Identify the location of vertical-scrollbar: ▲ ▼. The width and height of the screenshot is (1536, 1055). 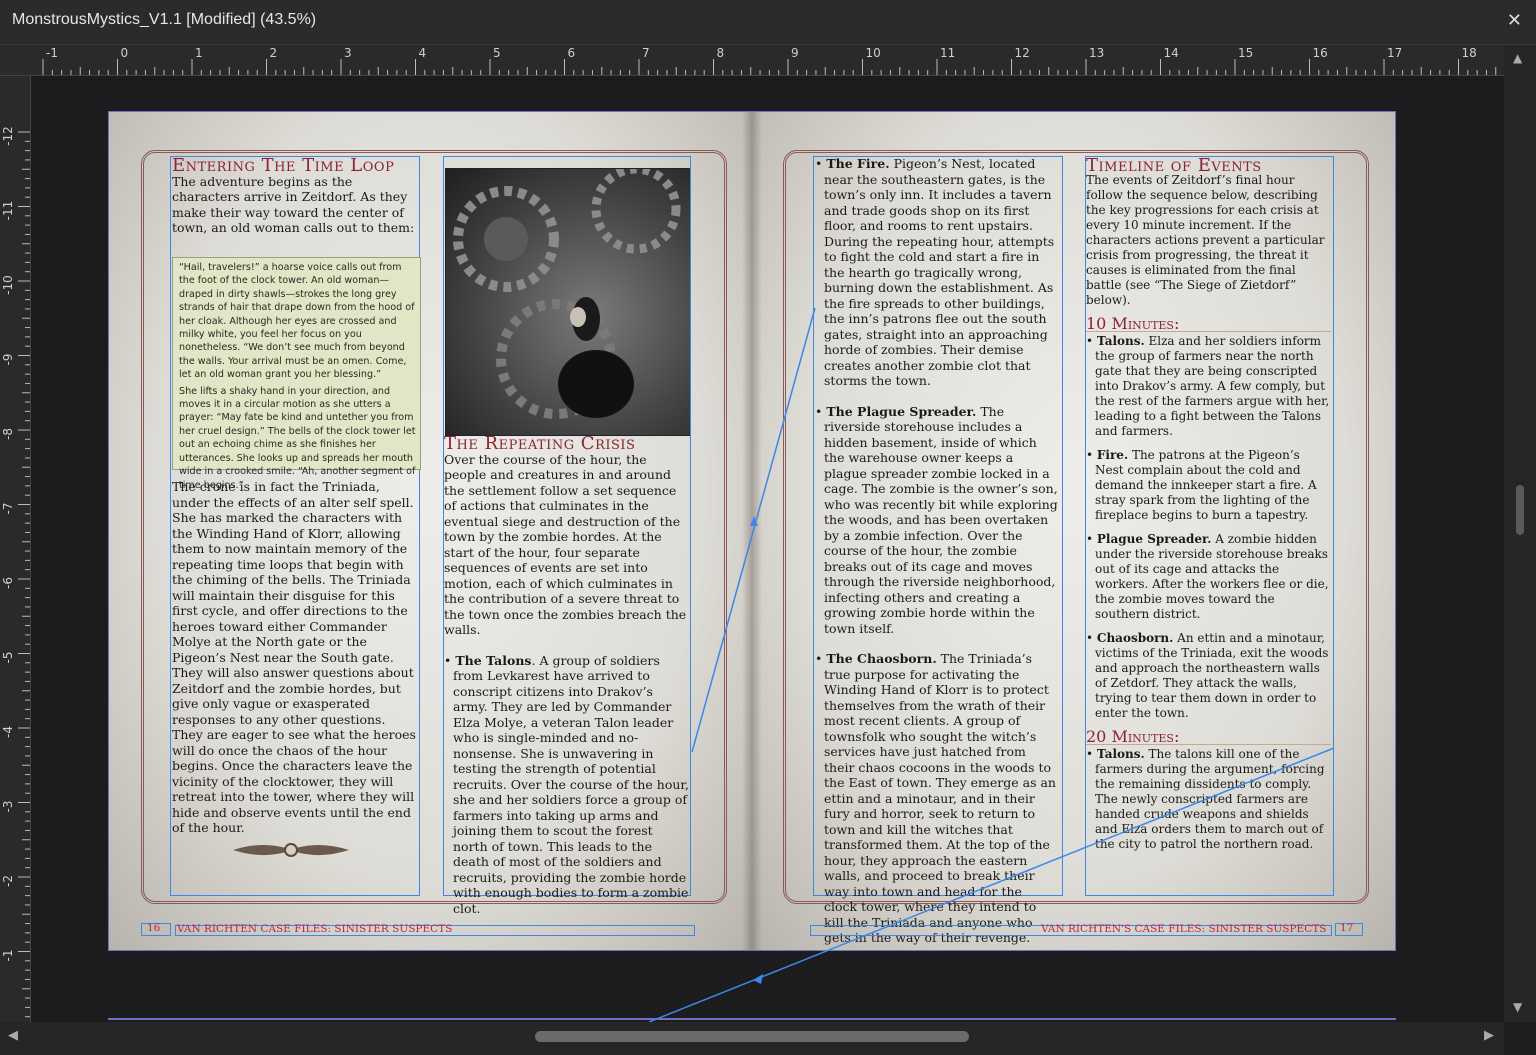
(1520, 533).